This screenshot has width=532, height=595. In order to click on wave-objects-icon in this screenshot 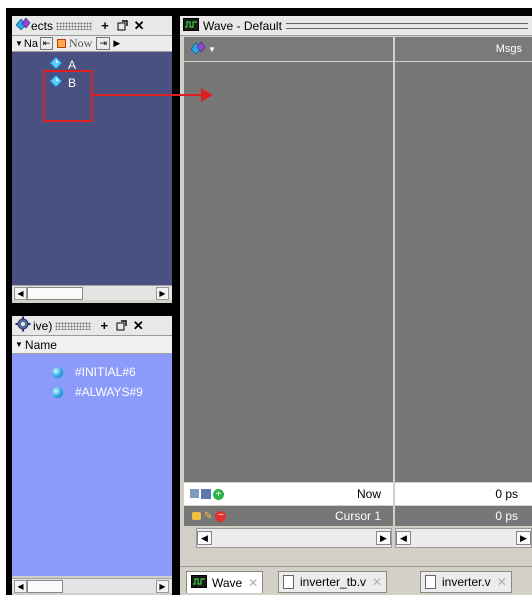, I will do `click(198, 49)`.